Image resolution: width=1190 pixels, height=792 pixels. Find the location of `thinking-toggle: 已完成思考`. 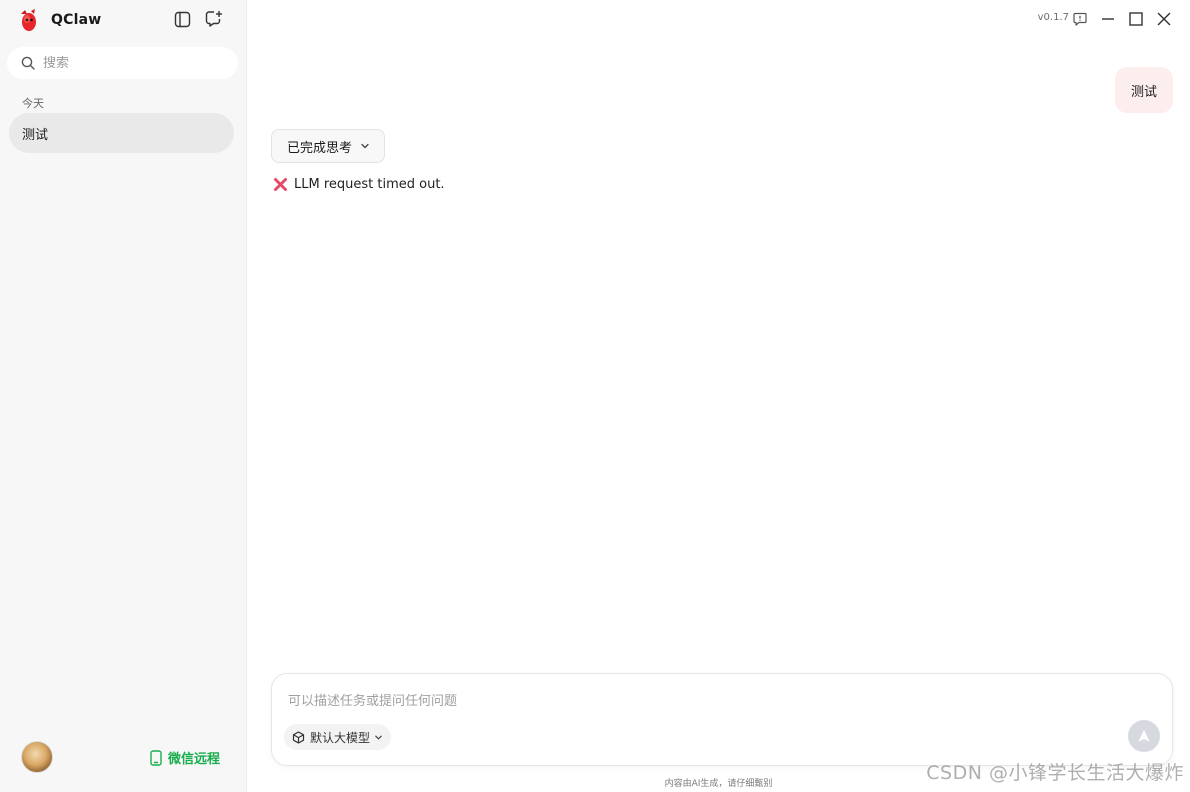

thinking-toggle: 已完成思考 is located at coordinates (328, 146).